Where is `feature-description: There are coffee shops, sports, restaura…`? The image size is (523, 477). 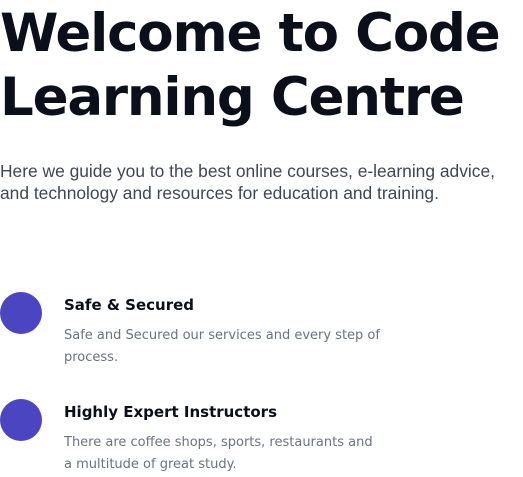
feature-description: There are coffee shops, sports, restaura… is located at coordinates (218, 453).